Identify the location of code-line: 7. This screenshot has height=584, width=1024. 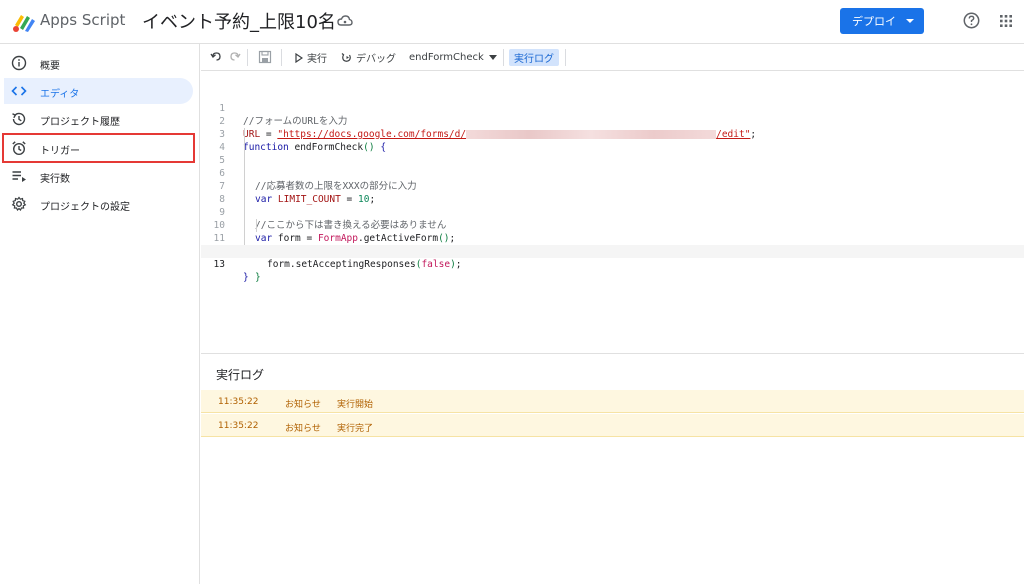
(612, 179).